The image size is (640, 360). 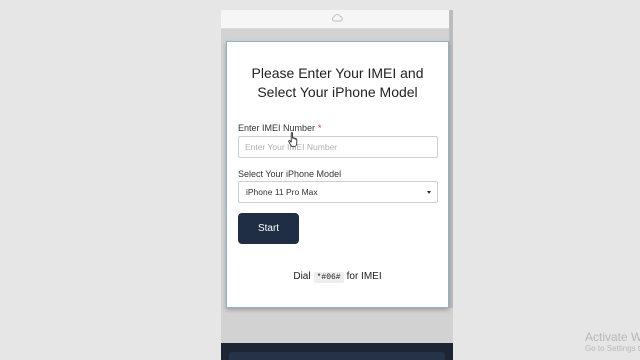 I want to click on chevron-down-icon, so click(x=429, y=192).